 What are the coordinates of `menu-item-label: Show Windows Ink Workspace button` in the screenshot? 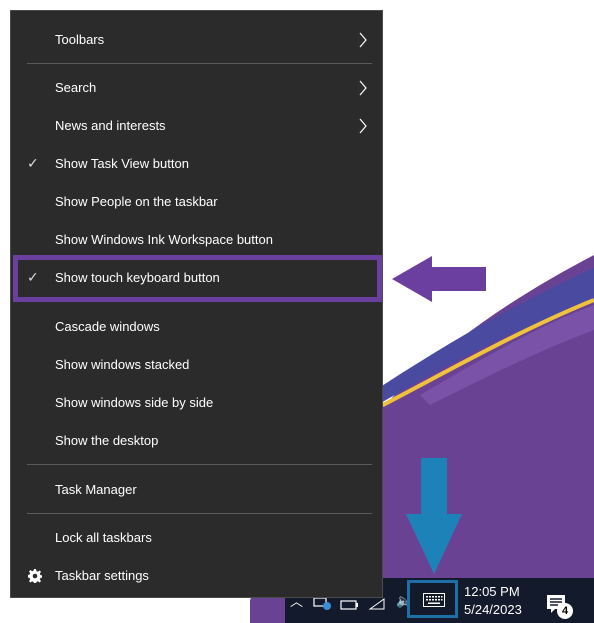 It's located at (164, 239).